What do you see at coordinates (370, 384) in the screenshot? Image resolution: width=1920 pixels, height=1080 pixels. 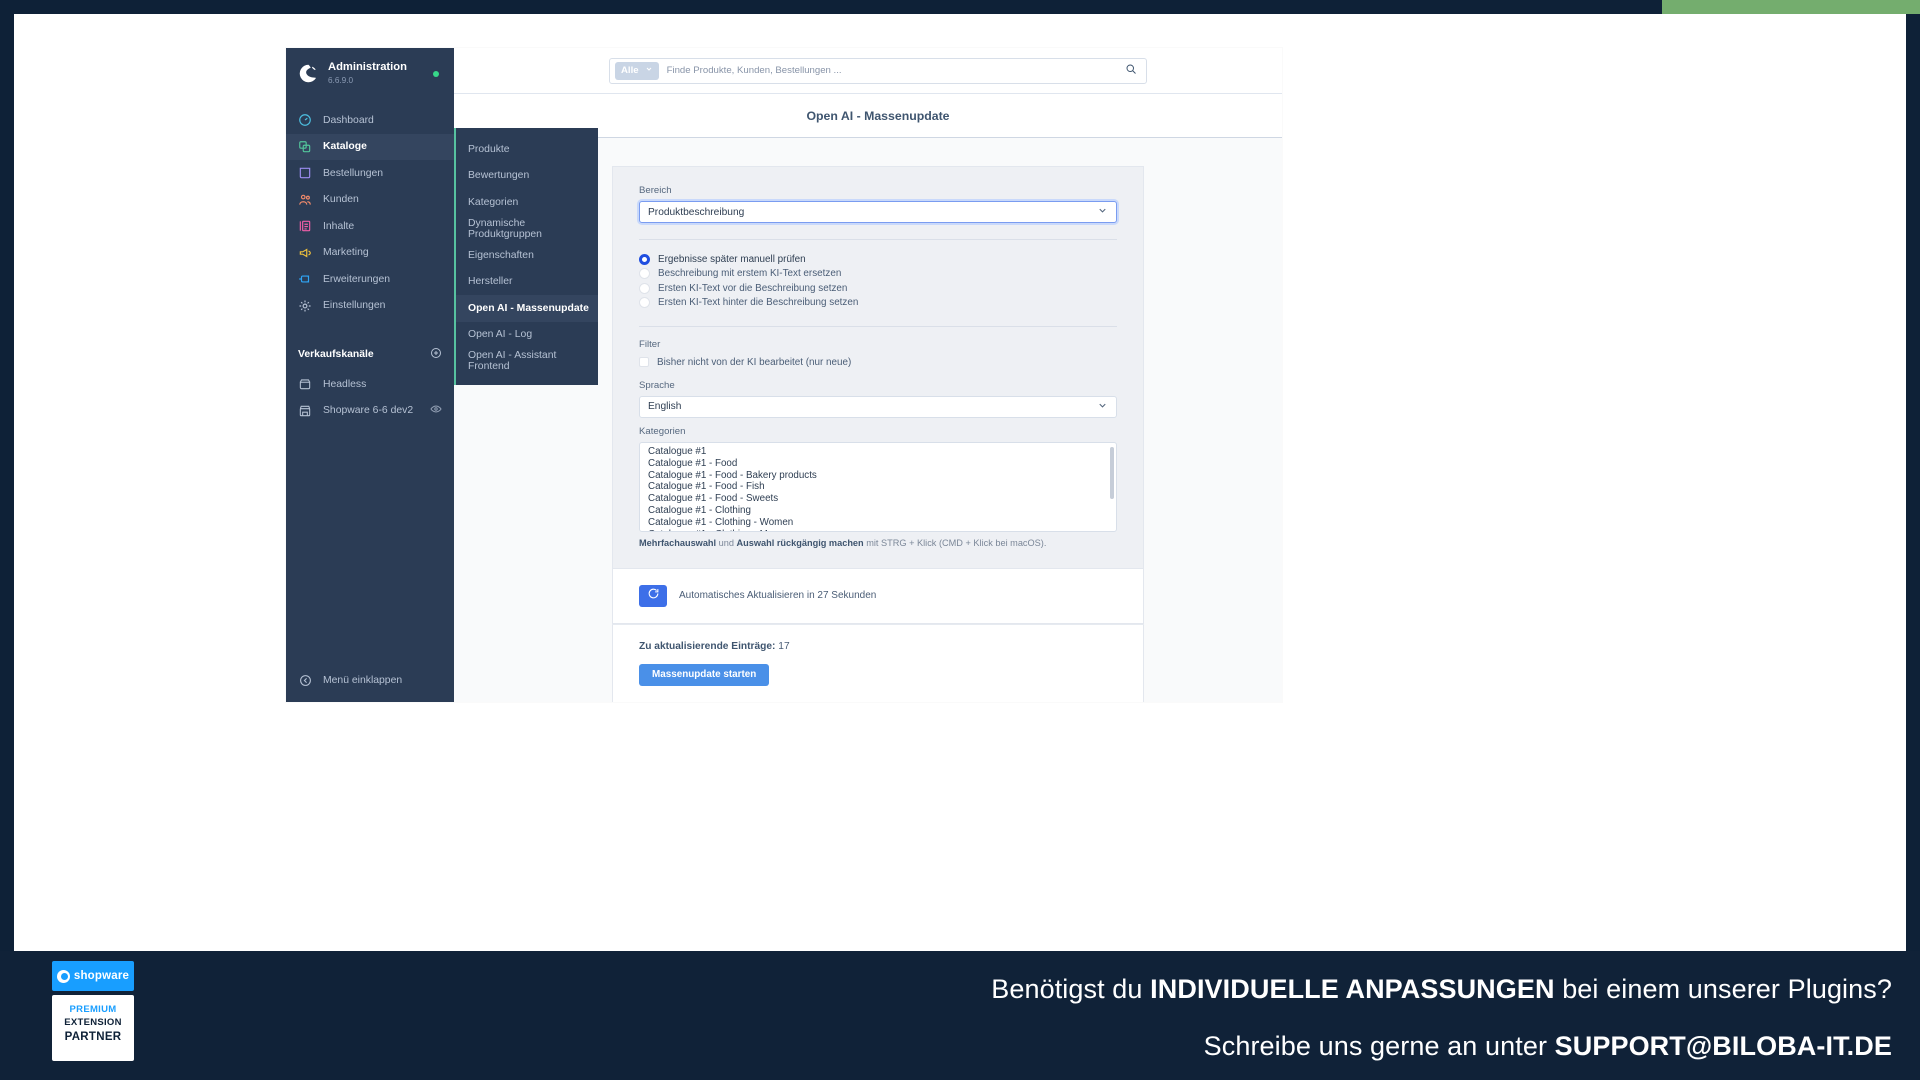 I see `sidebar-item-headless: Headless` at bounding box center [370, 384].